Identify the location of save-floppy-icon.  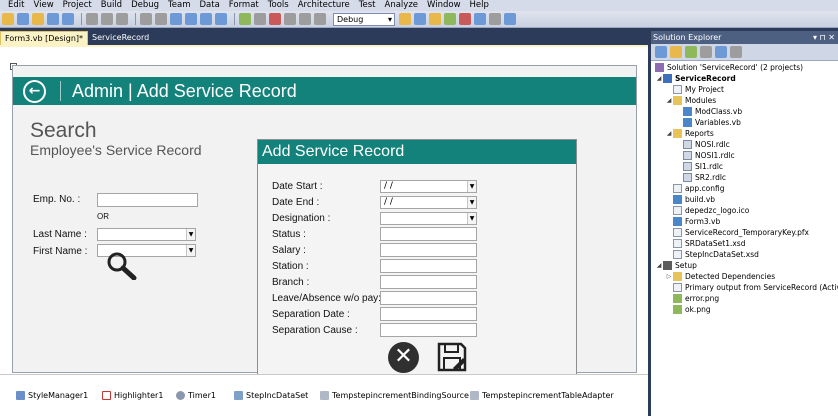
(452, 357).